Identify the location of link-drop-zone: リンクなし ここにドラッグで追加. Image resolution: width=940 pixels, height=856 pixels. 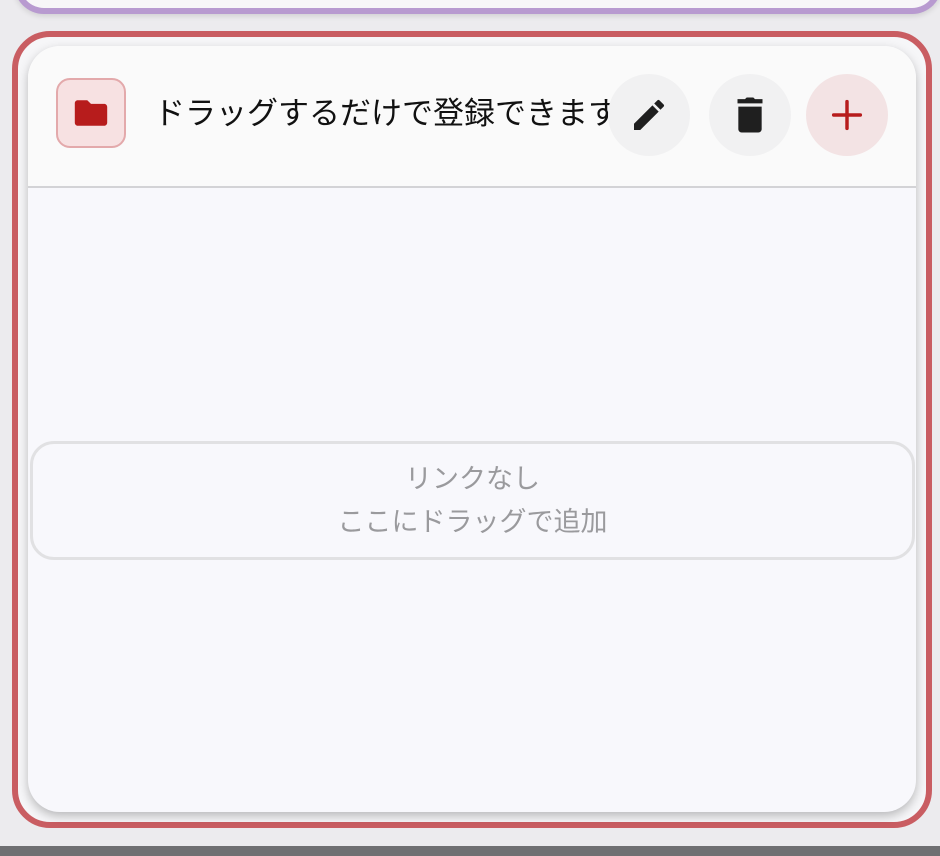
(472, 500).